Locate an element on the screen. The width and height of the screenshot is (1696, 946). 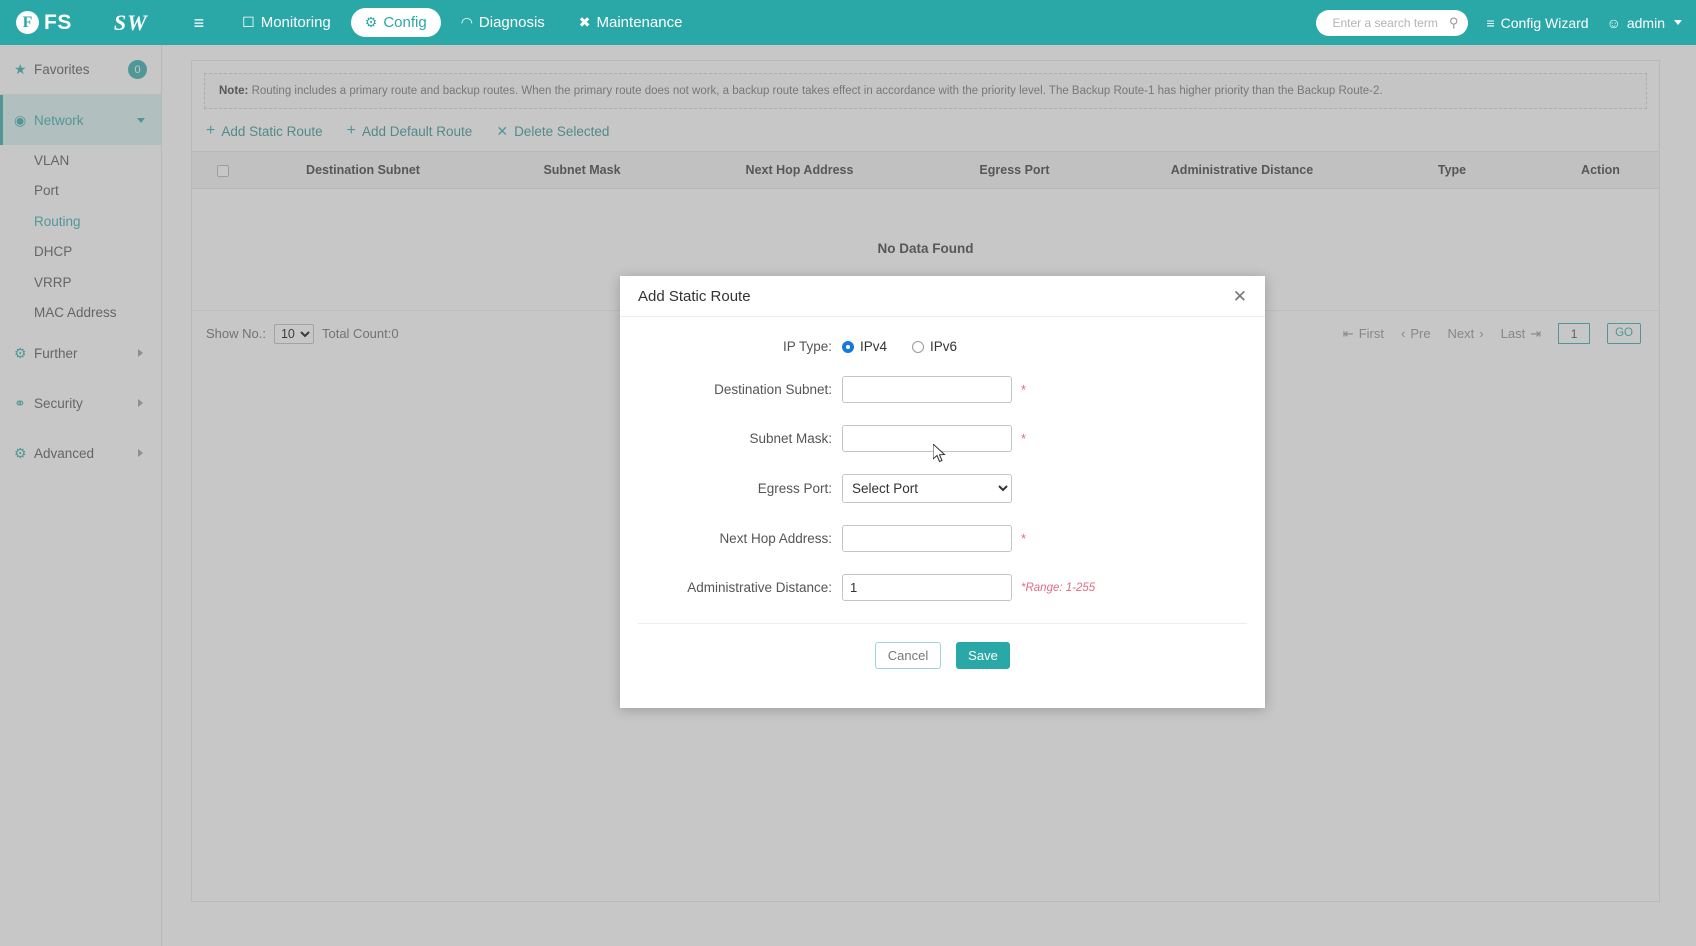
nav-label-config: Config is located at coordinates (405, 22).